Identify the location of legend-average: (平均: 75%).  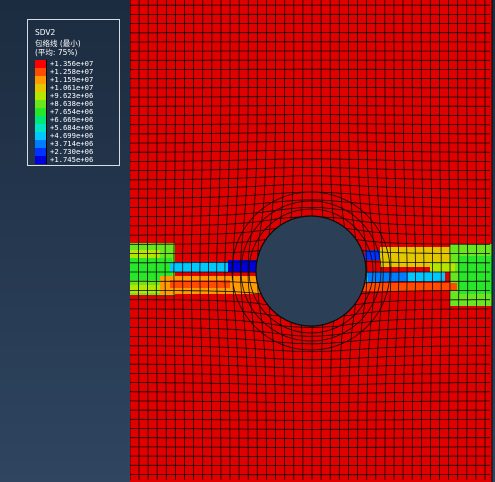
(56, 52).